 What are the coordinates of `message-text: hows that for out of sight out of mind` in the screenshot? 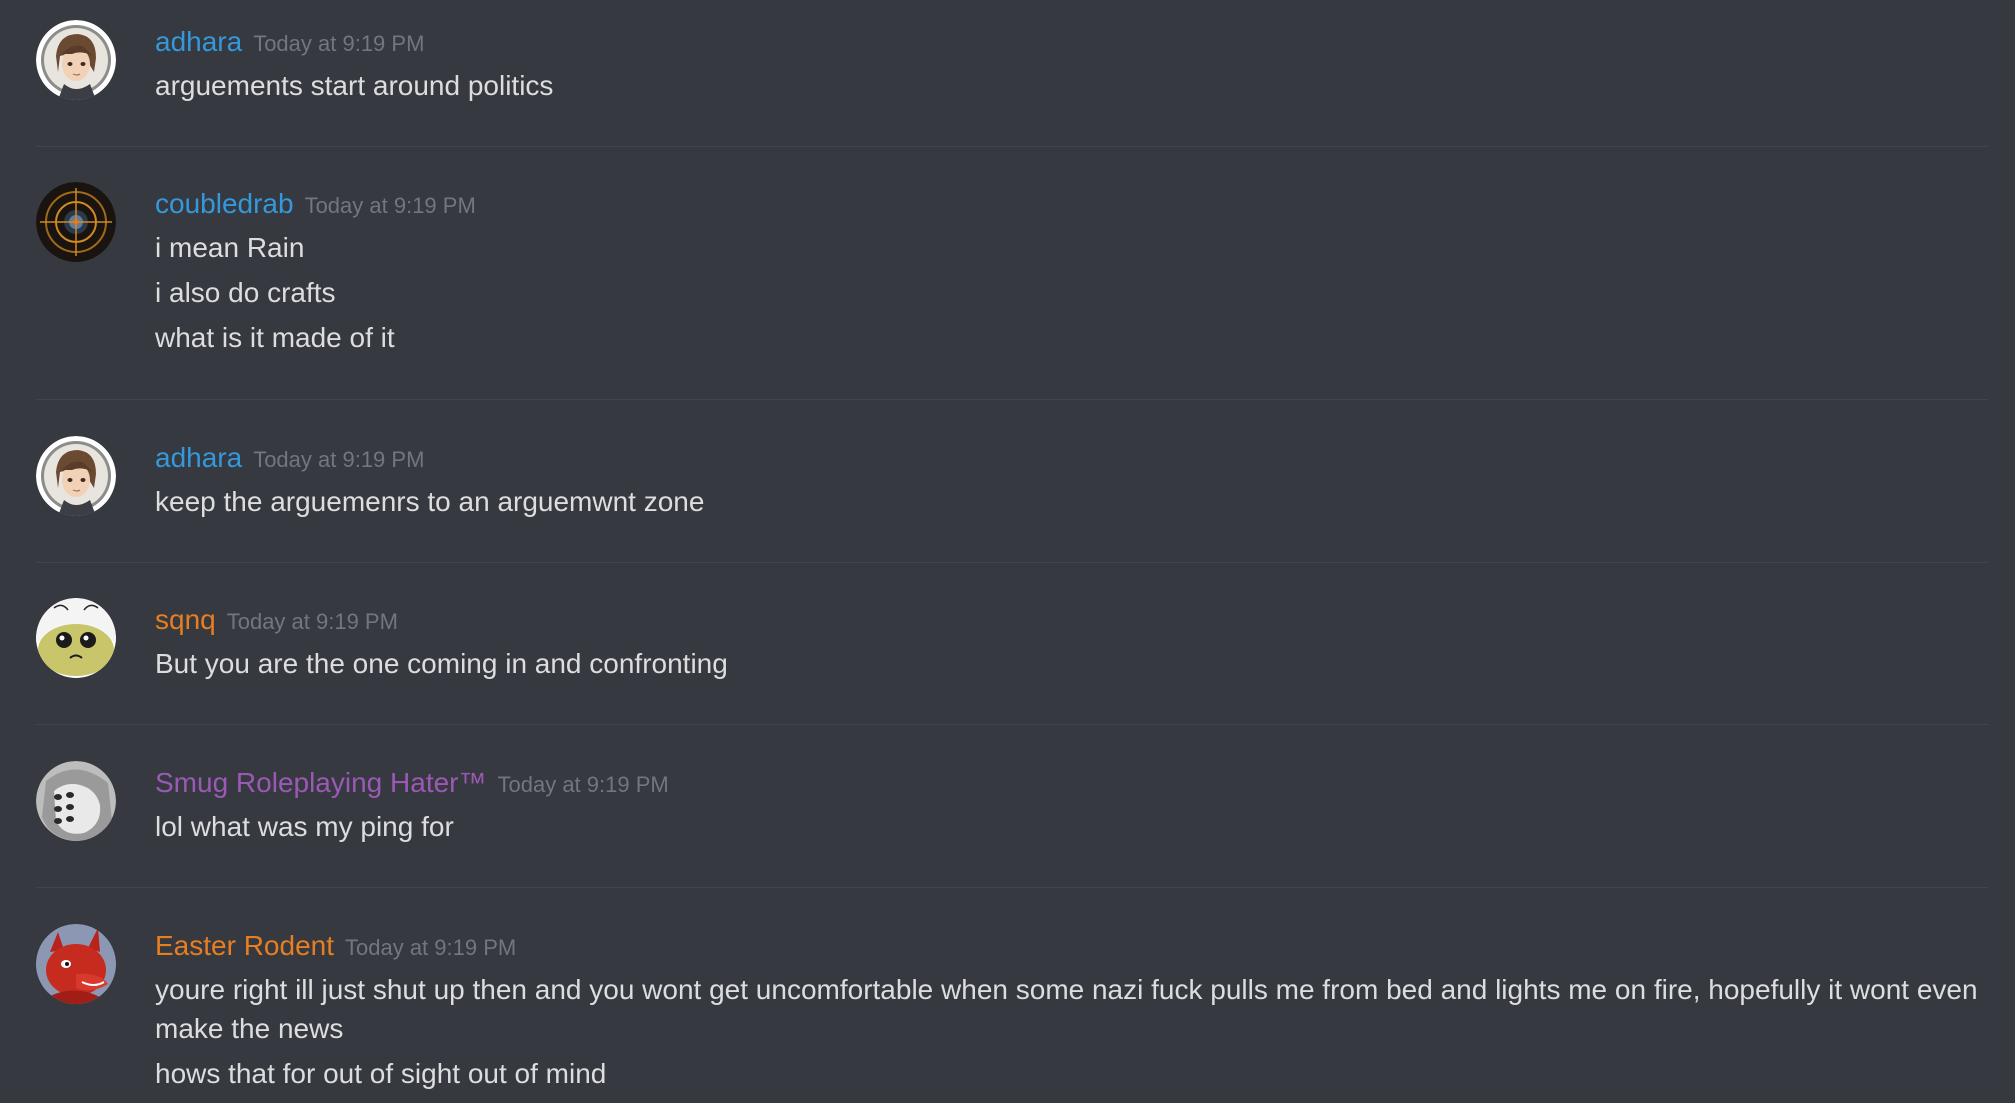 It's located at (381, 1073).